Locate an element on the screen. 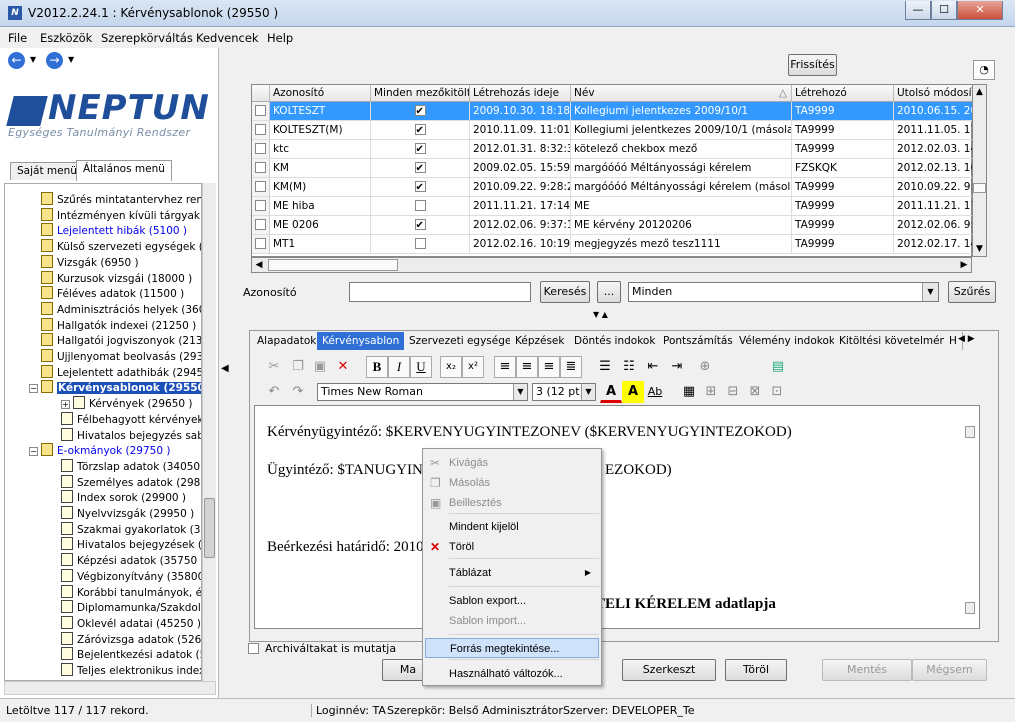 The height and width of the screenshot is (722, 1015). tab-4: Döntés indokok is located at coordinates (615, 341).